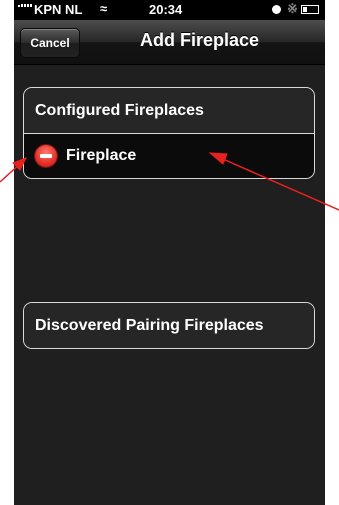 The height and width of the screenshot is (505, 339). I want to click on wifi-icon: ≈, so click(104, 8).